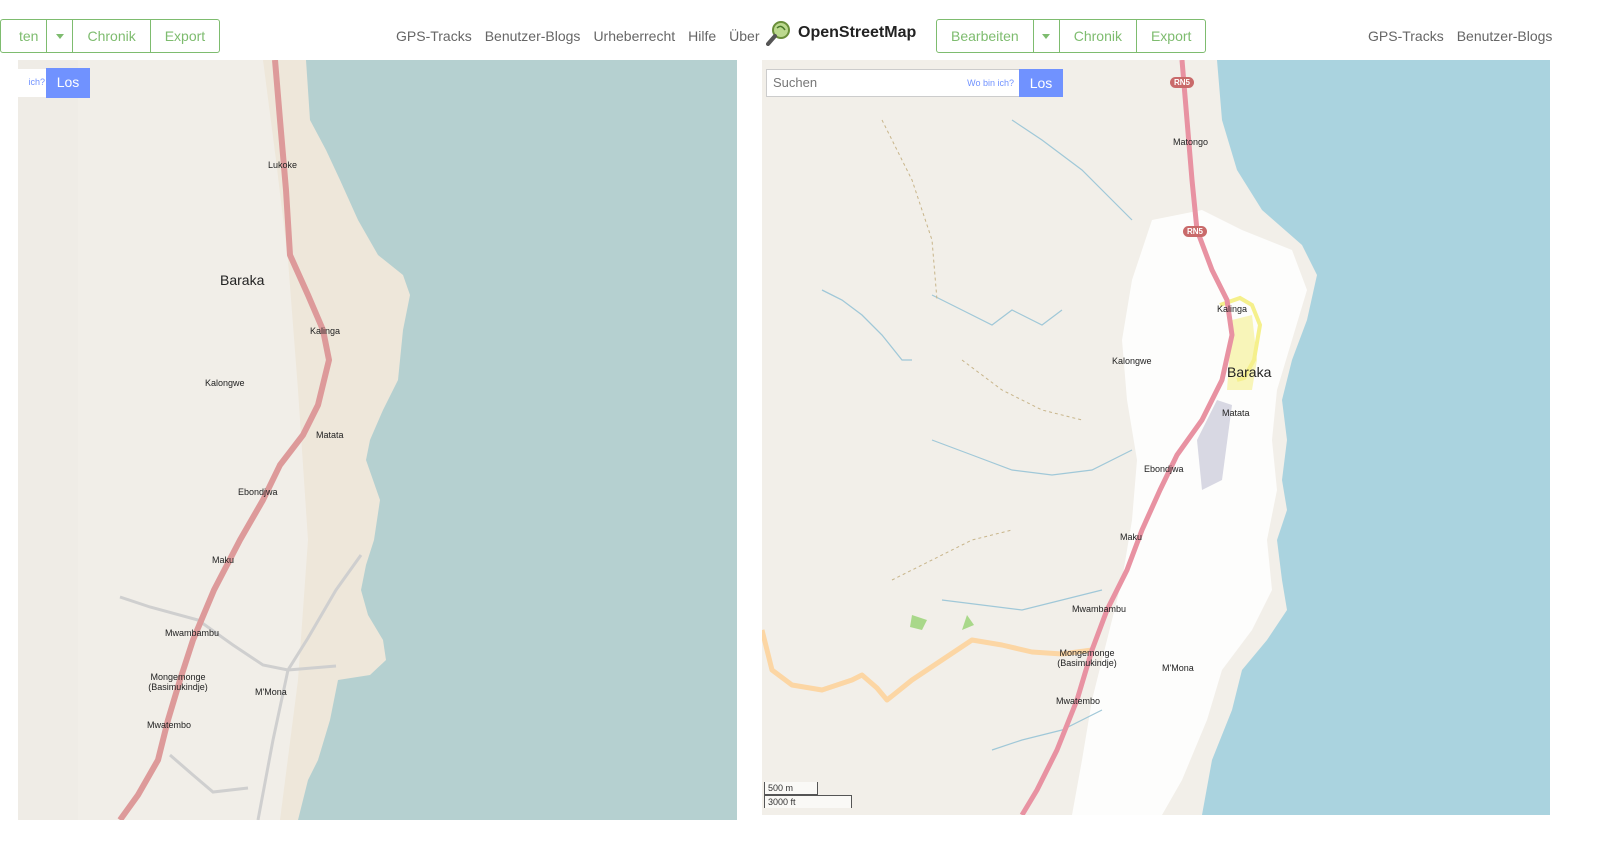 The width and height of the screenshot is (1600, 852). What do you see at coordinates (1191, 142) in the screenshot?
I see `place-label: Matongo` at bounding box center [1191, 142].